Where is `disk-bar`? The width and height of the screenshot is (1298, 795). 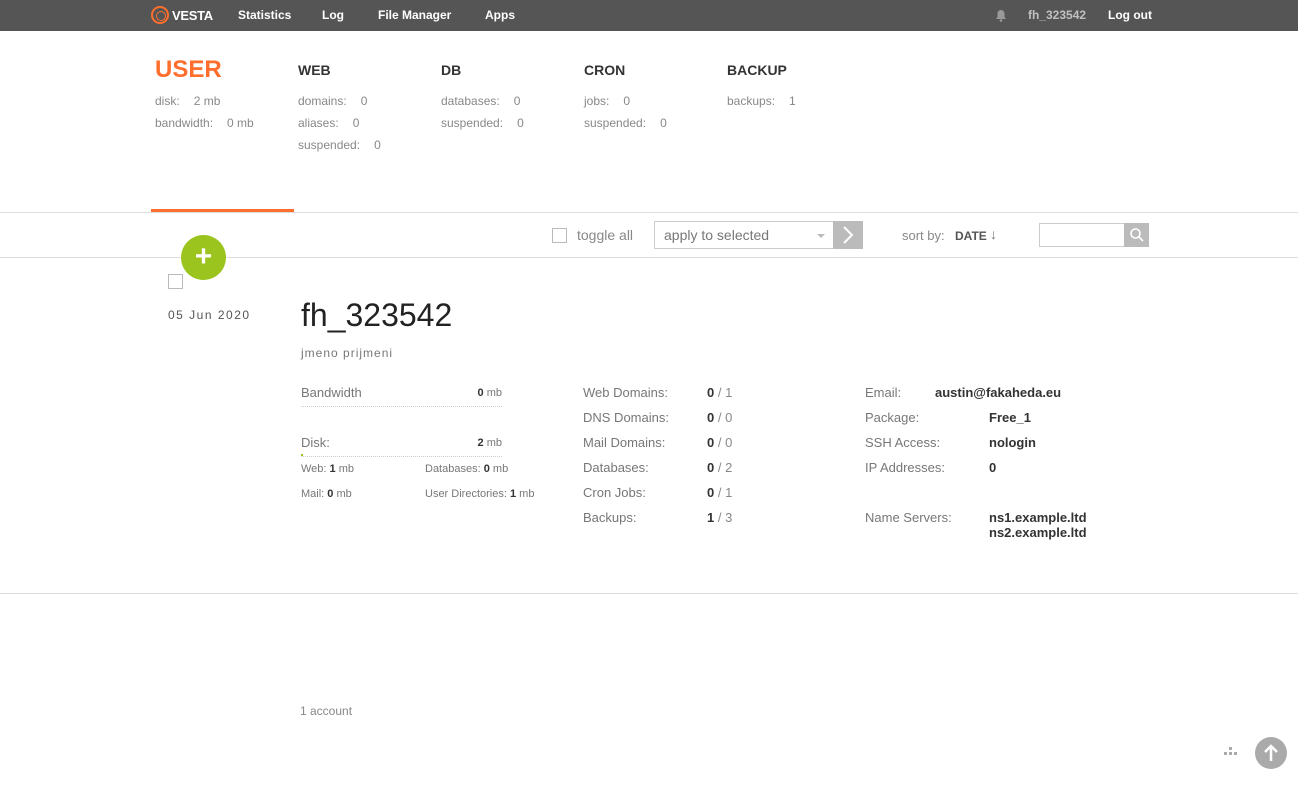
disk-bar is located at coordinates (401, 456).